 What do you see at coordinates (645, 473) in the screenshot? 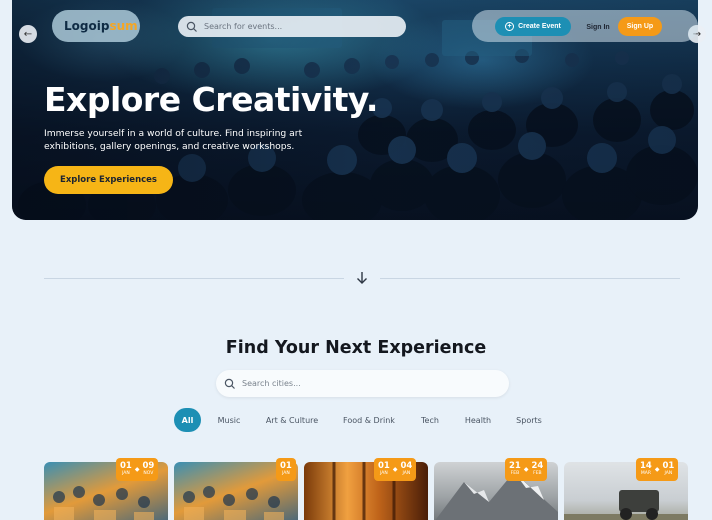
I see `start-month: MAR` at bounding box center [645, 473].